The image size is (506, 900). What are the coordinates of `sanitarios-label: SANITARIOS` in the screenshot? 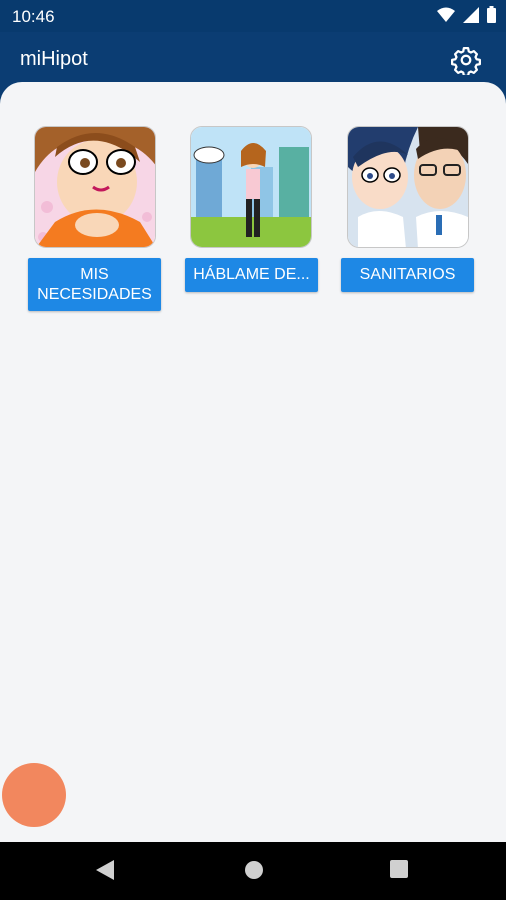 It's located at (407, 274).